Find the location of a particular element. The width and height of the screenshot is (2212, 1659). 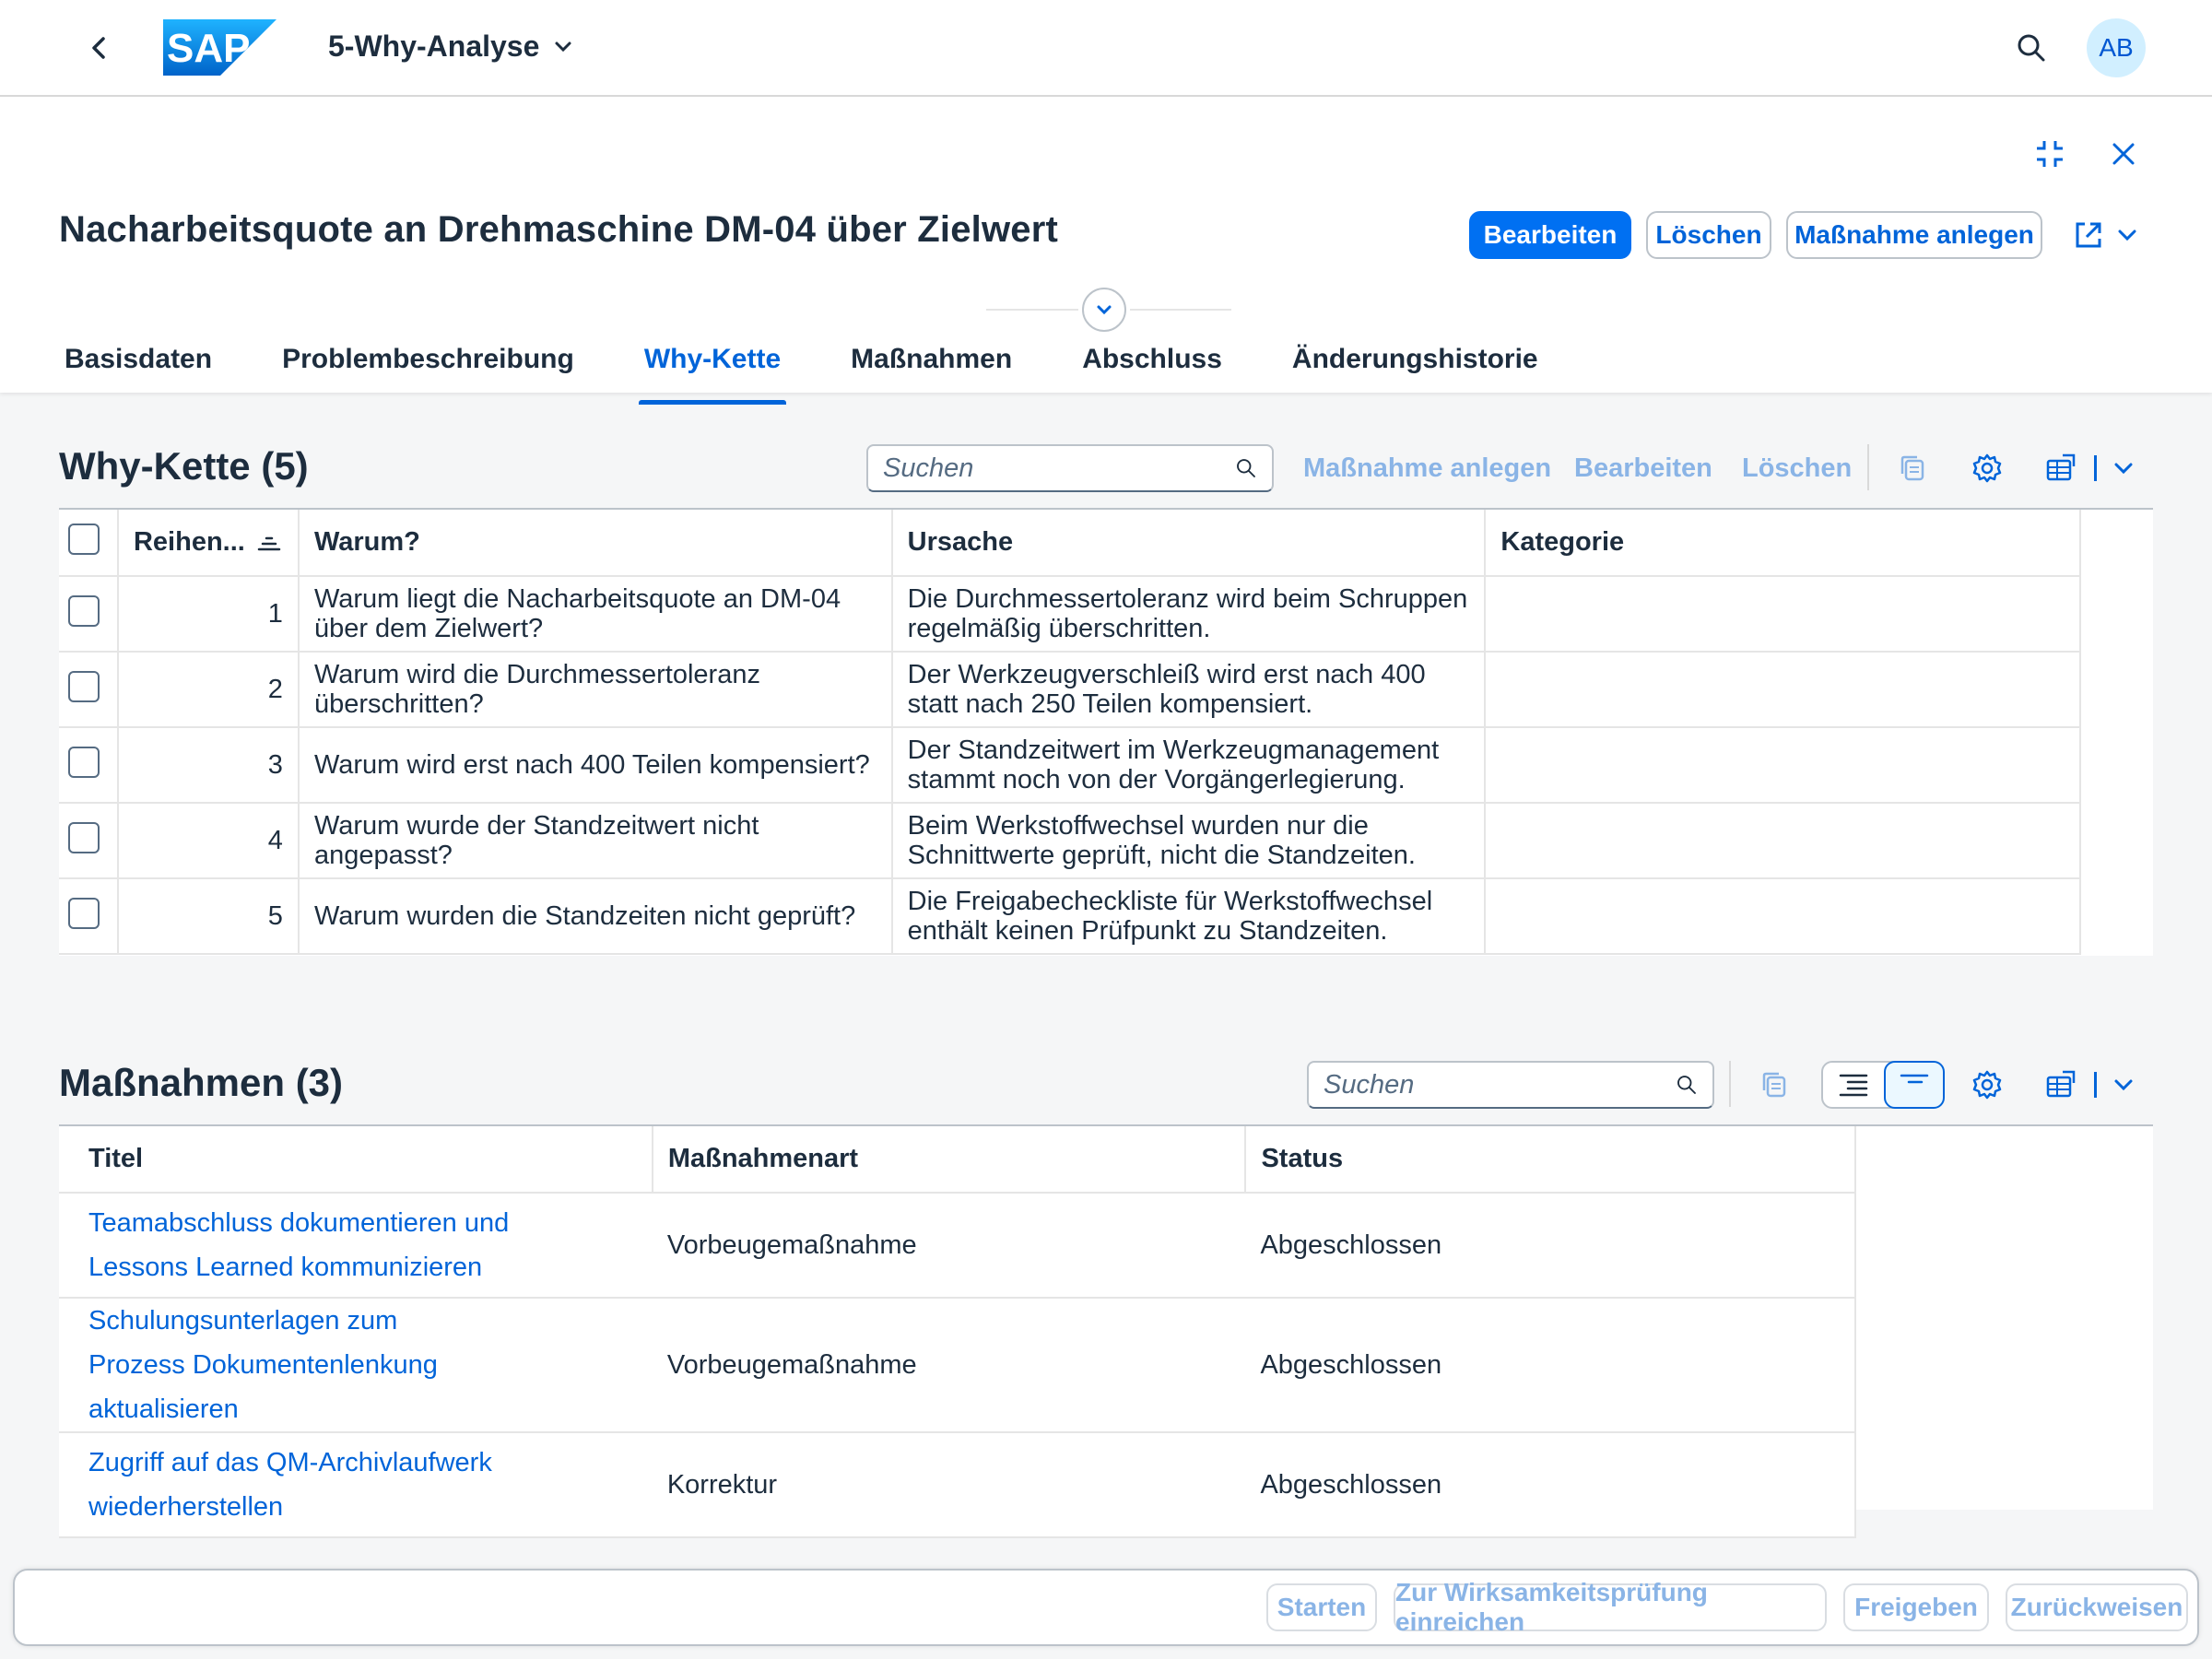

sap-logo: SAP is located at coordinates (219, 47).